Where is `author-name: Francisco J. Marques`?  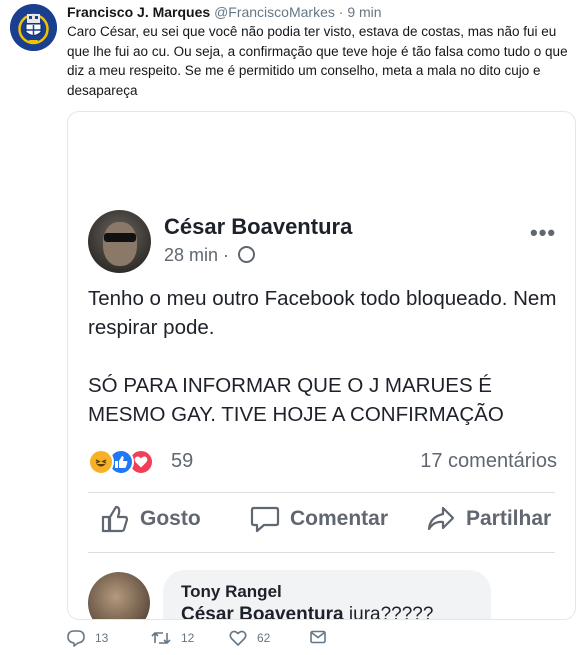 author-name: Francisco J. Marques is located at coordinates (138, 12).